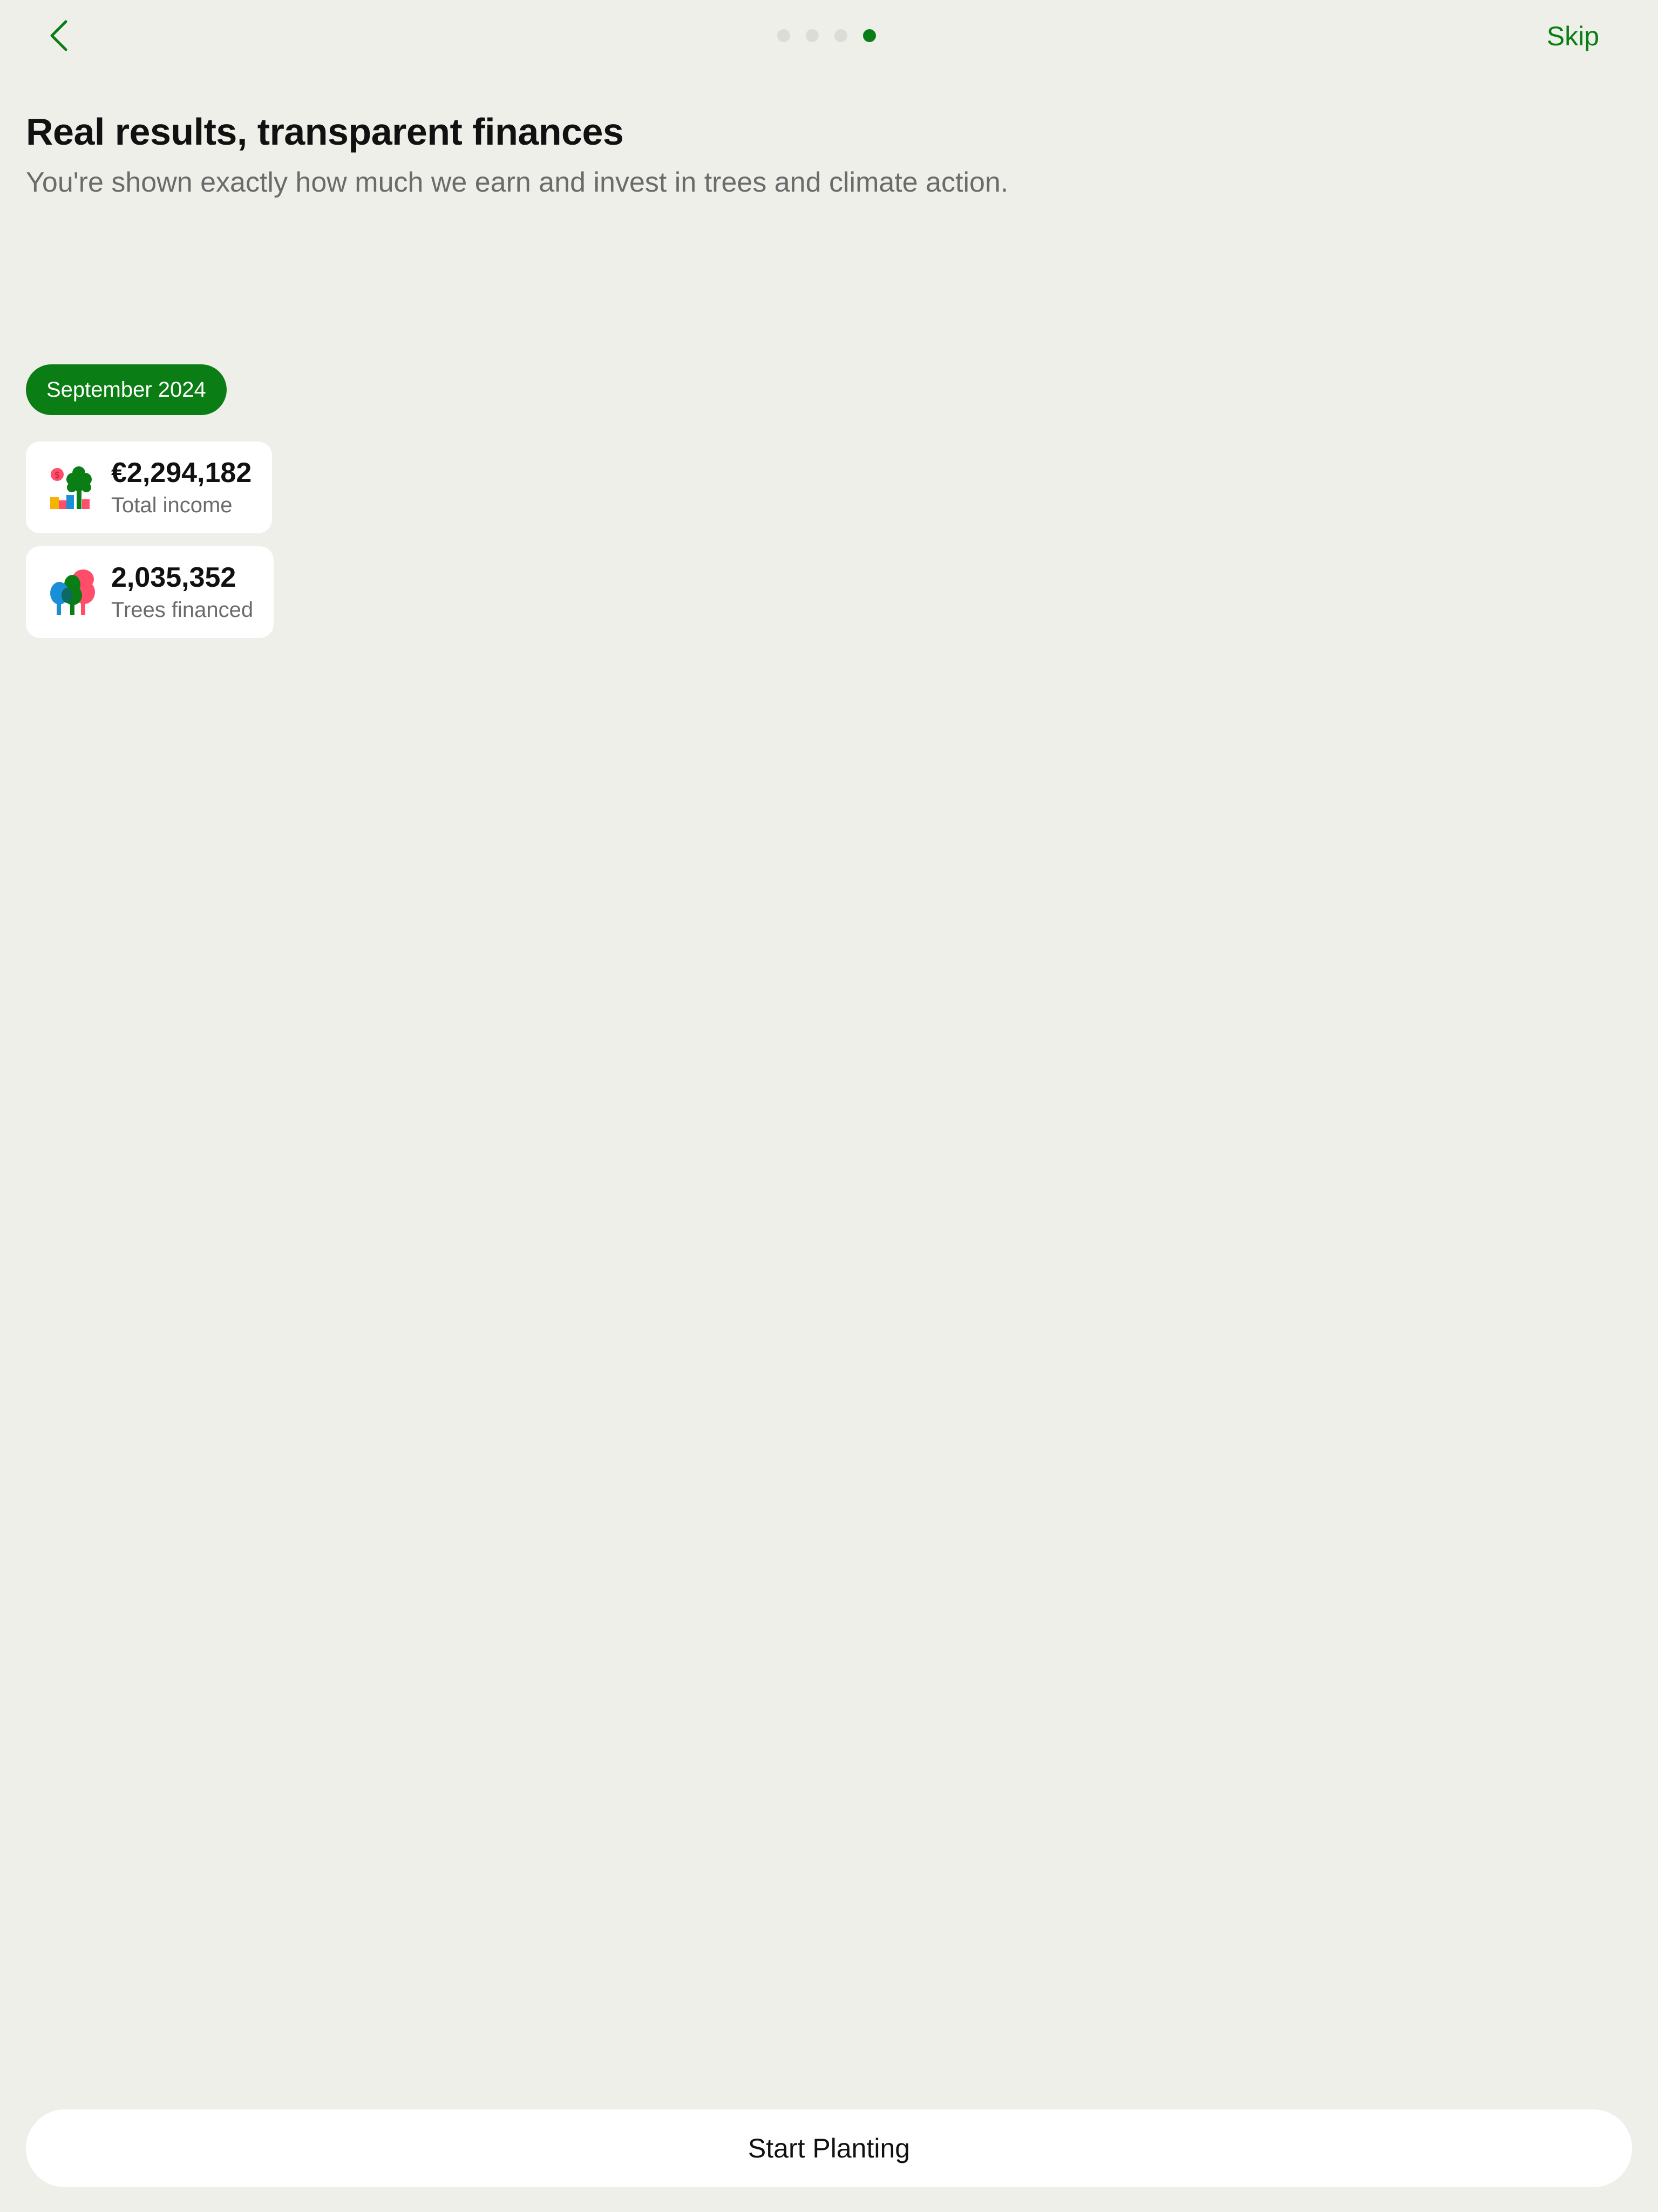 The image size is (1658, 2212). I want to click on page-dot-active, so click(869, 35).